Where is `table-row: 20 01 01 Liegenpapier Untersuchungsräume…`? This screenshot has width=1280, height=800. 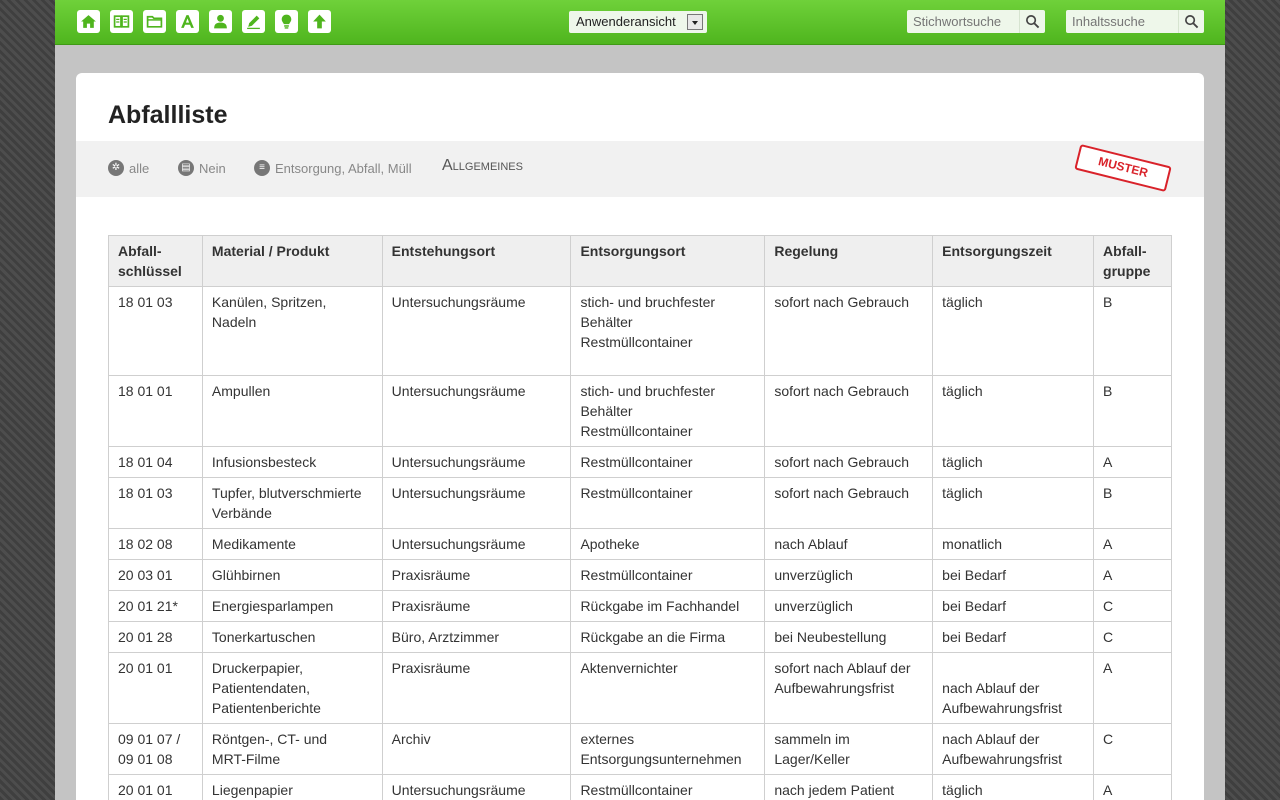
table-row: 20 01 01 Liegenpapier Untersuchungsräume… is located at coordinates (640, 787).